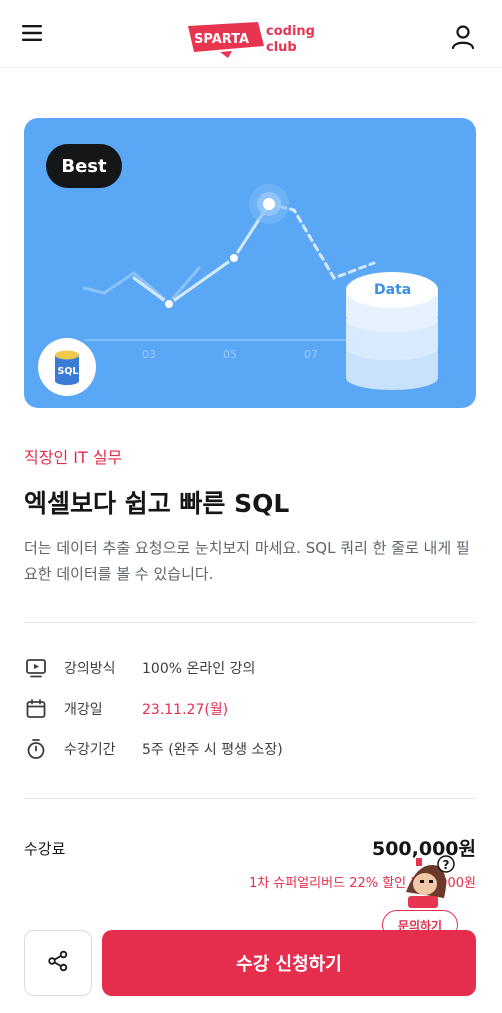  Describe the element at coordinates (45, 849) in the screenshot. I see `price-label: 수강료` at that location.